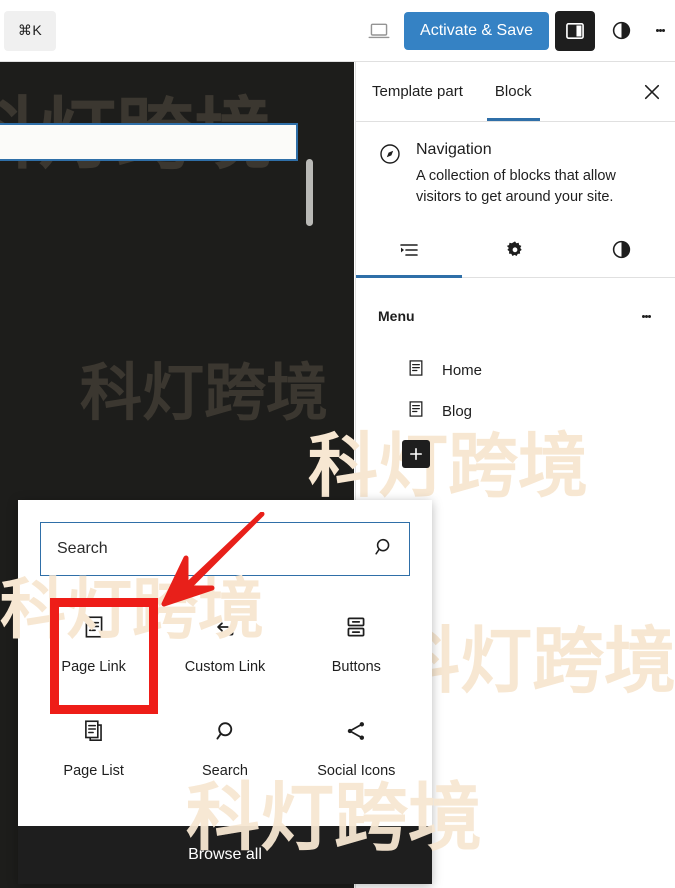 The image size is (675, 888). I want to click on menu-title: Menu, so click(396, 316).